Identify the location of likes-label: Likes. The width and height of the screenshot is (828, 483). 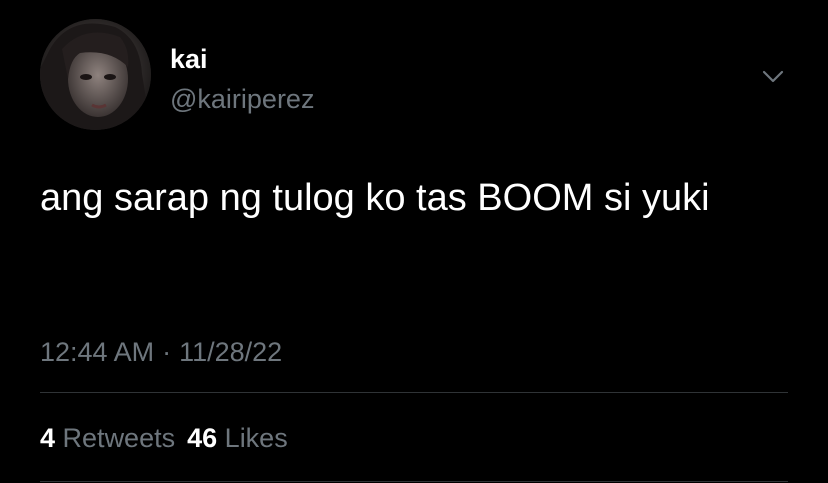
(256, 438).